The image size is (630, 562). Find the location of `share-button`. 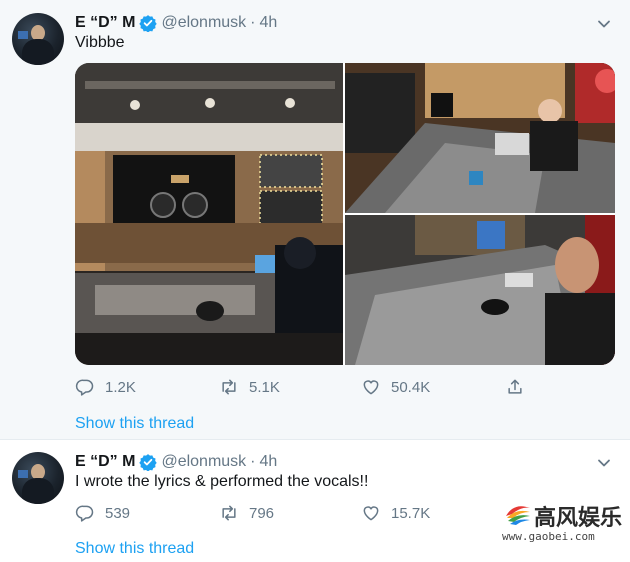

share-button is located at coordinates (520, 387).